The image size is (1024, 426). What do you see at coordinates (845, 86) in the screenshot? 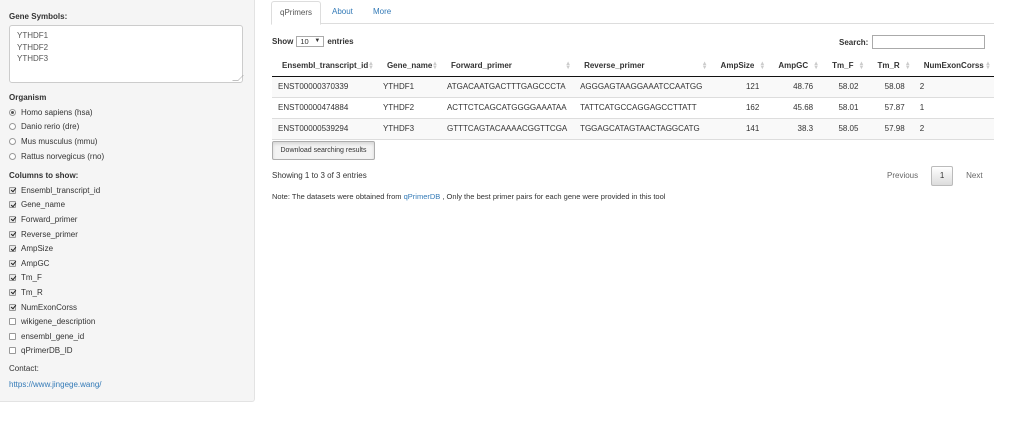
I see `table-cell: 58.02` at bounding box center [845, 86].